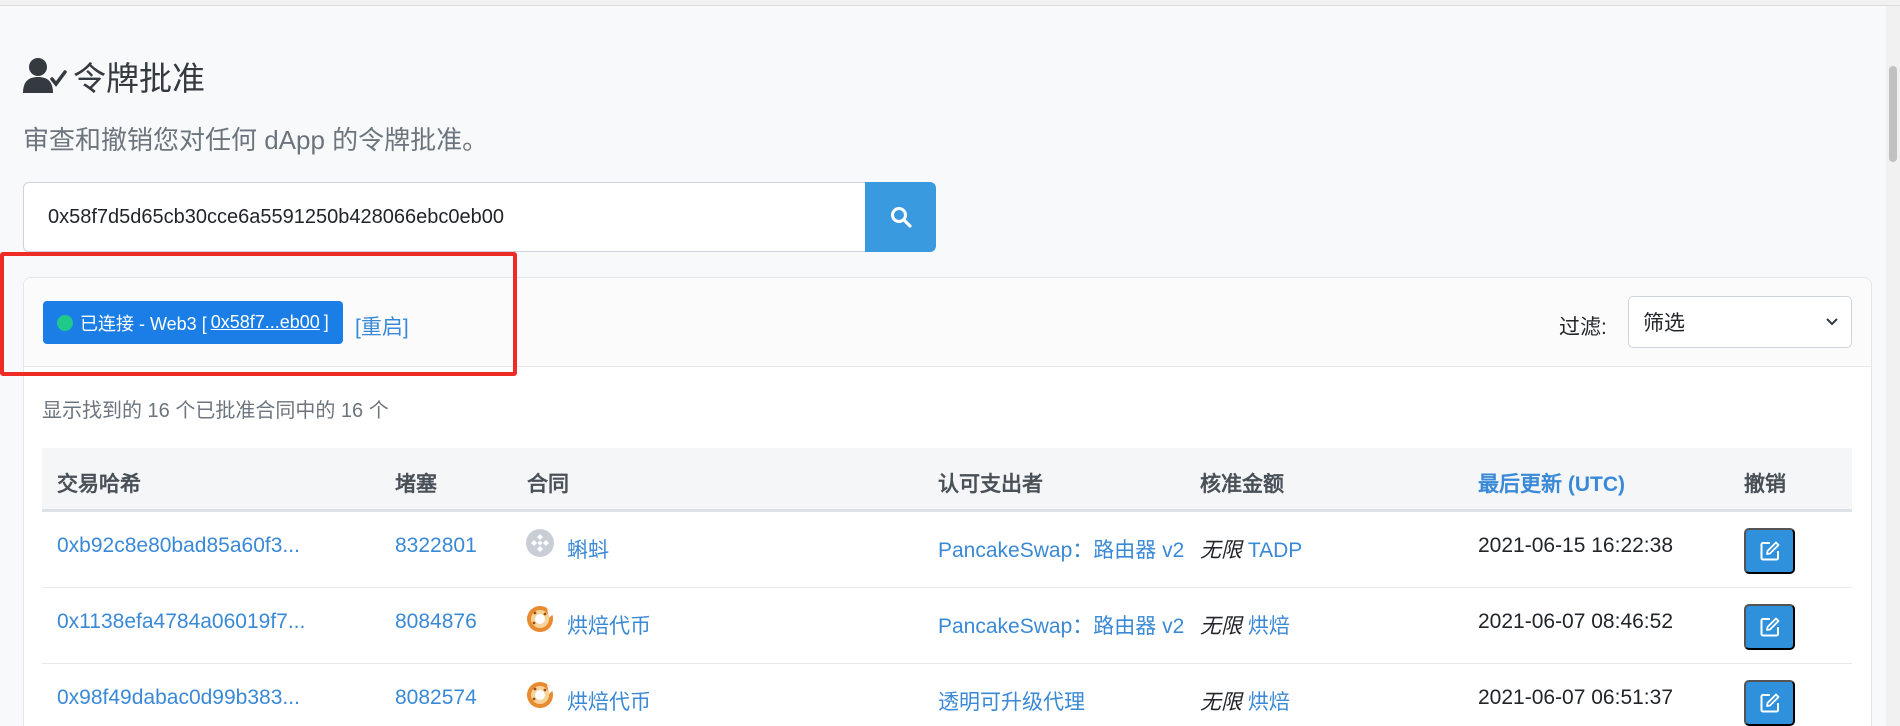 This screenshot has height=726, width=1900. I want to click on contract-link: 蝌蚪, so click(588, 549).